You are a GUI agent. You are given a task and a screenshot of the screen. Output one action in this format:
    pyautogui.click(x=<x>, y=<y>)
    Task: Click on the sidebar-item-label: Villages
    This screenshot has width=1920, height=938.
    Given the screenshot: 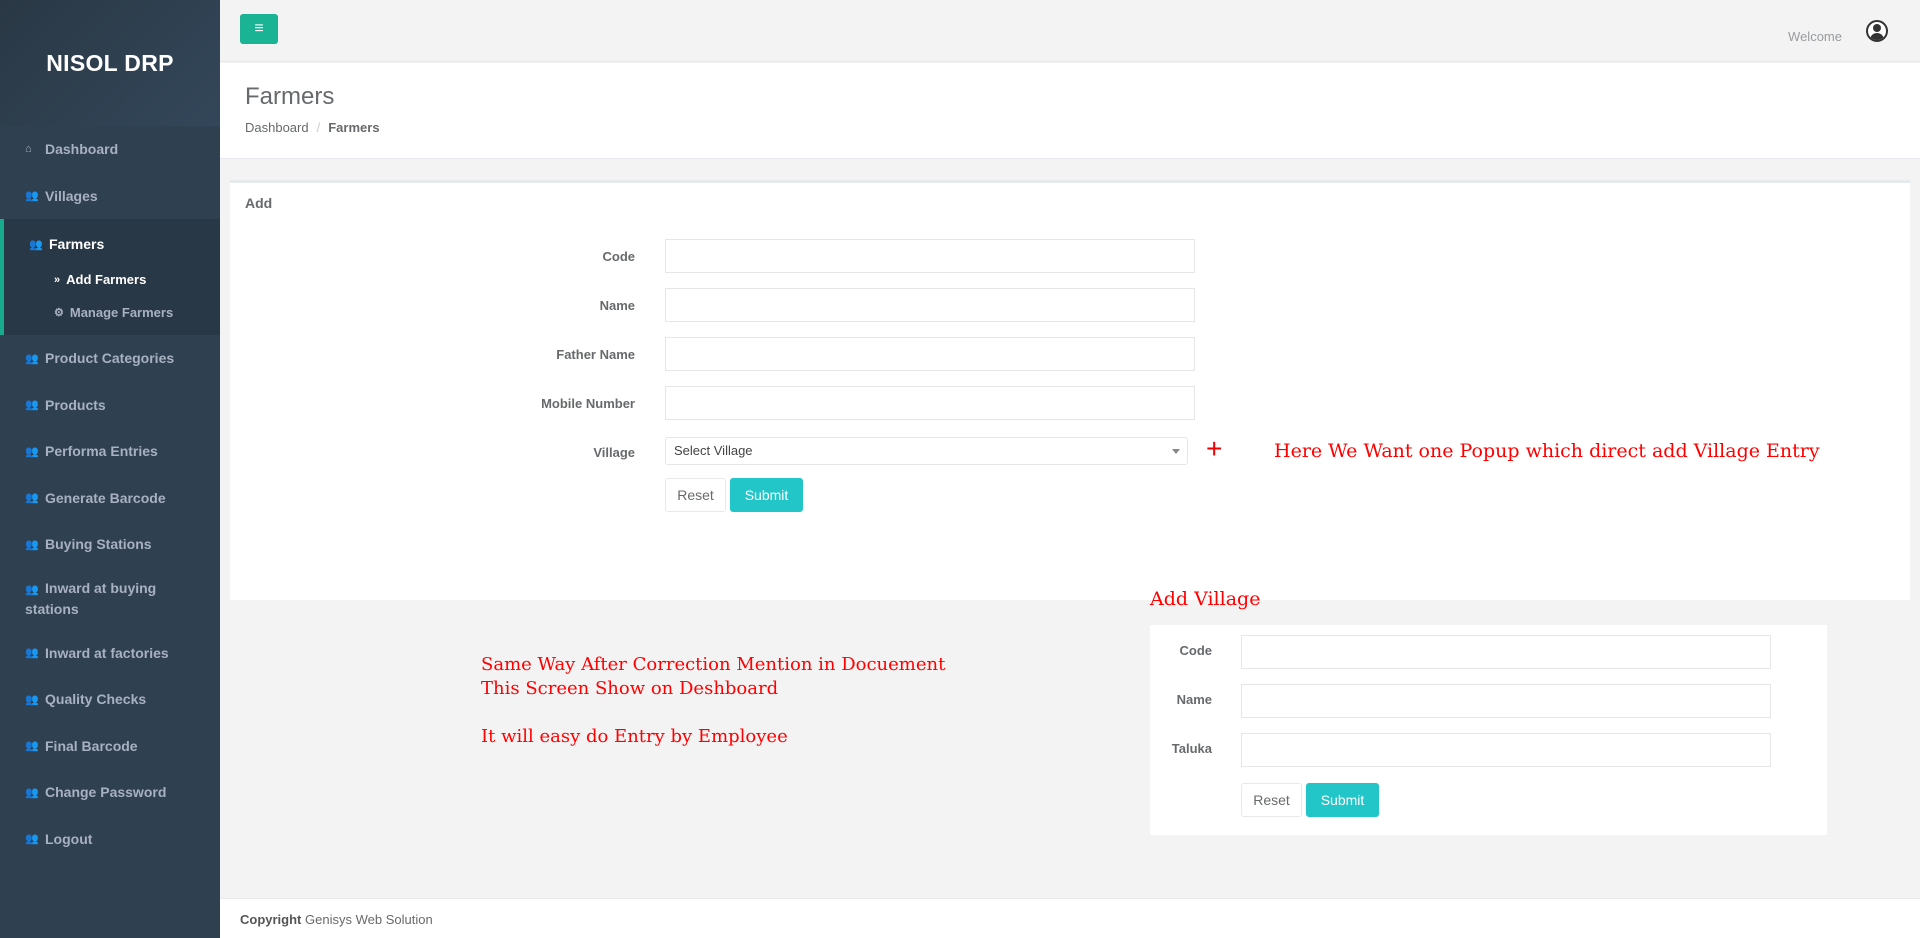 What is the action you would take?
    pyautogui.click(x=71, y=195)
    